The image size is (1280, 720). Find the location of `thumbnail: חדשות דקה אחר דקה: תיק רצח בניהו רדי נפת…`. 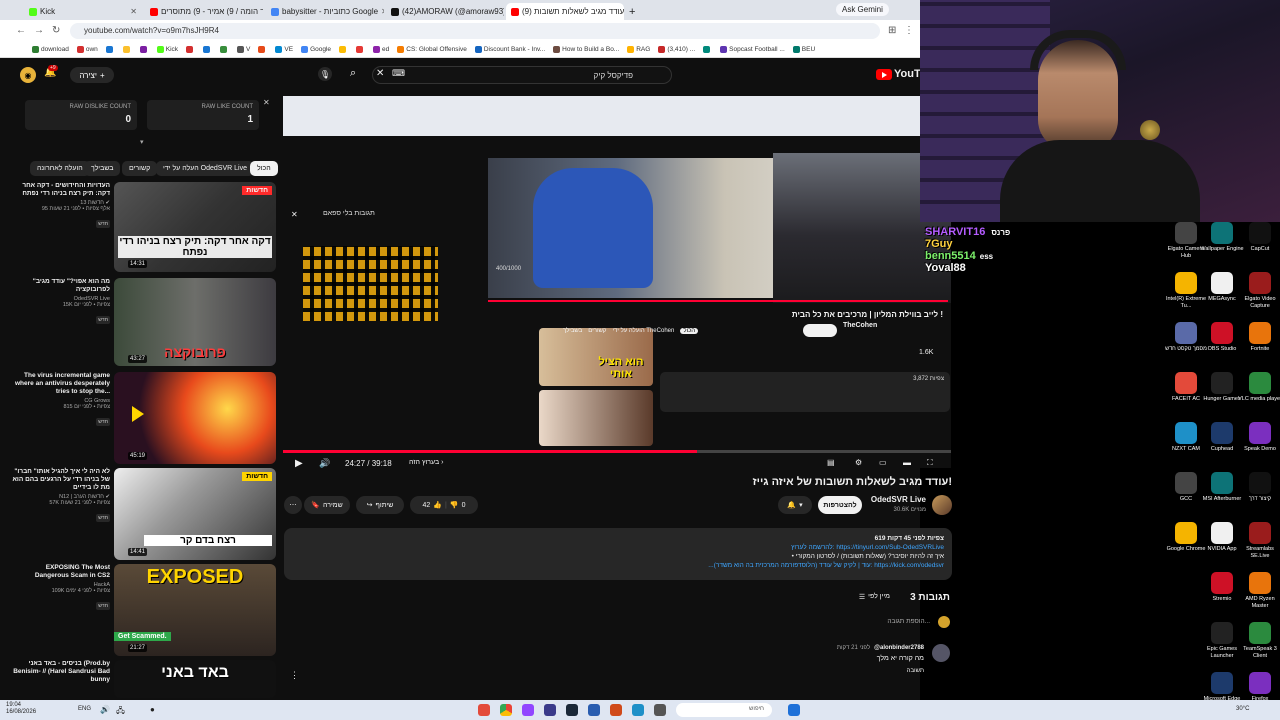

thumbnail: חדשות דקה אחר דקה: תיק רצח בניהו רדי נפת… is located at coordinates (195, 227).